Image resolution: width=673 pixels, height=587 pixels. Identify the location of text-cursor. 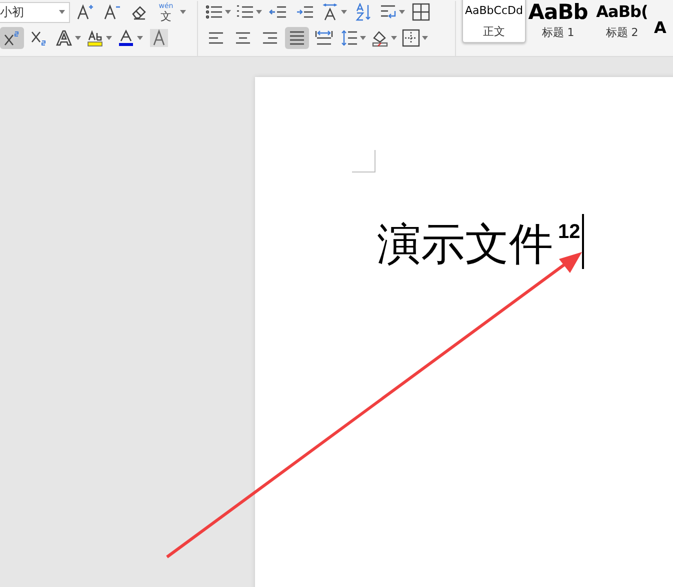
(583, 241).